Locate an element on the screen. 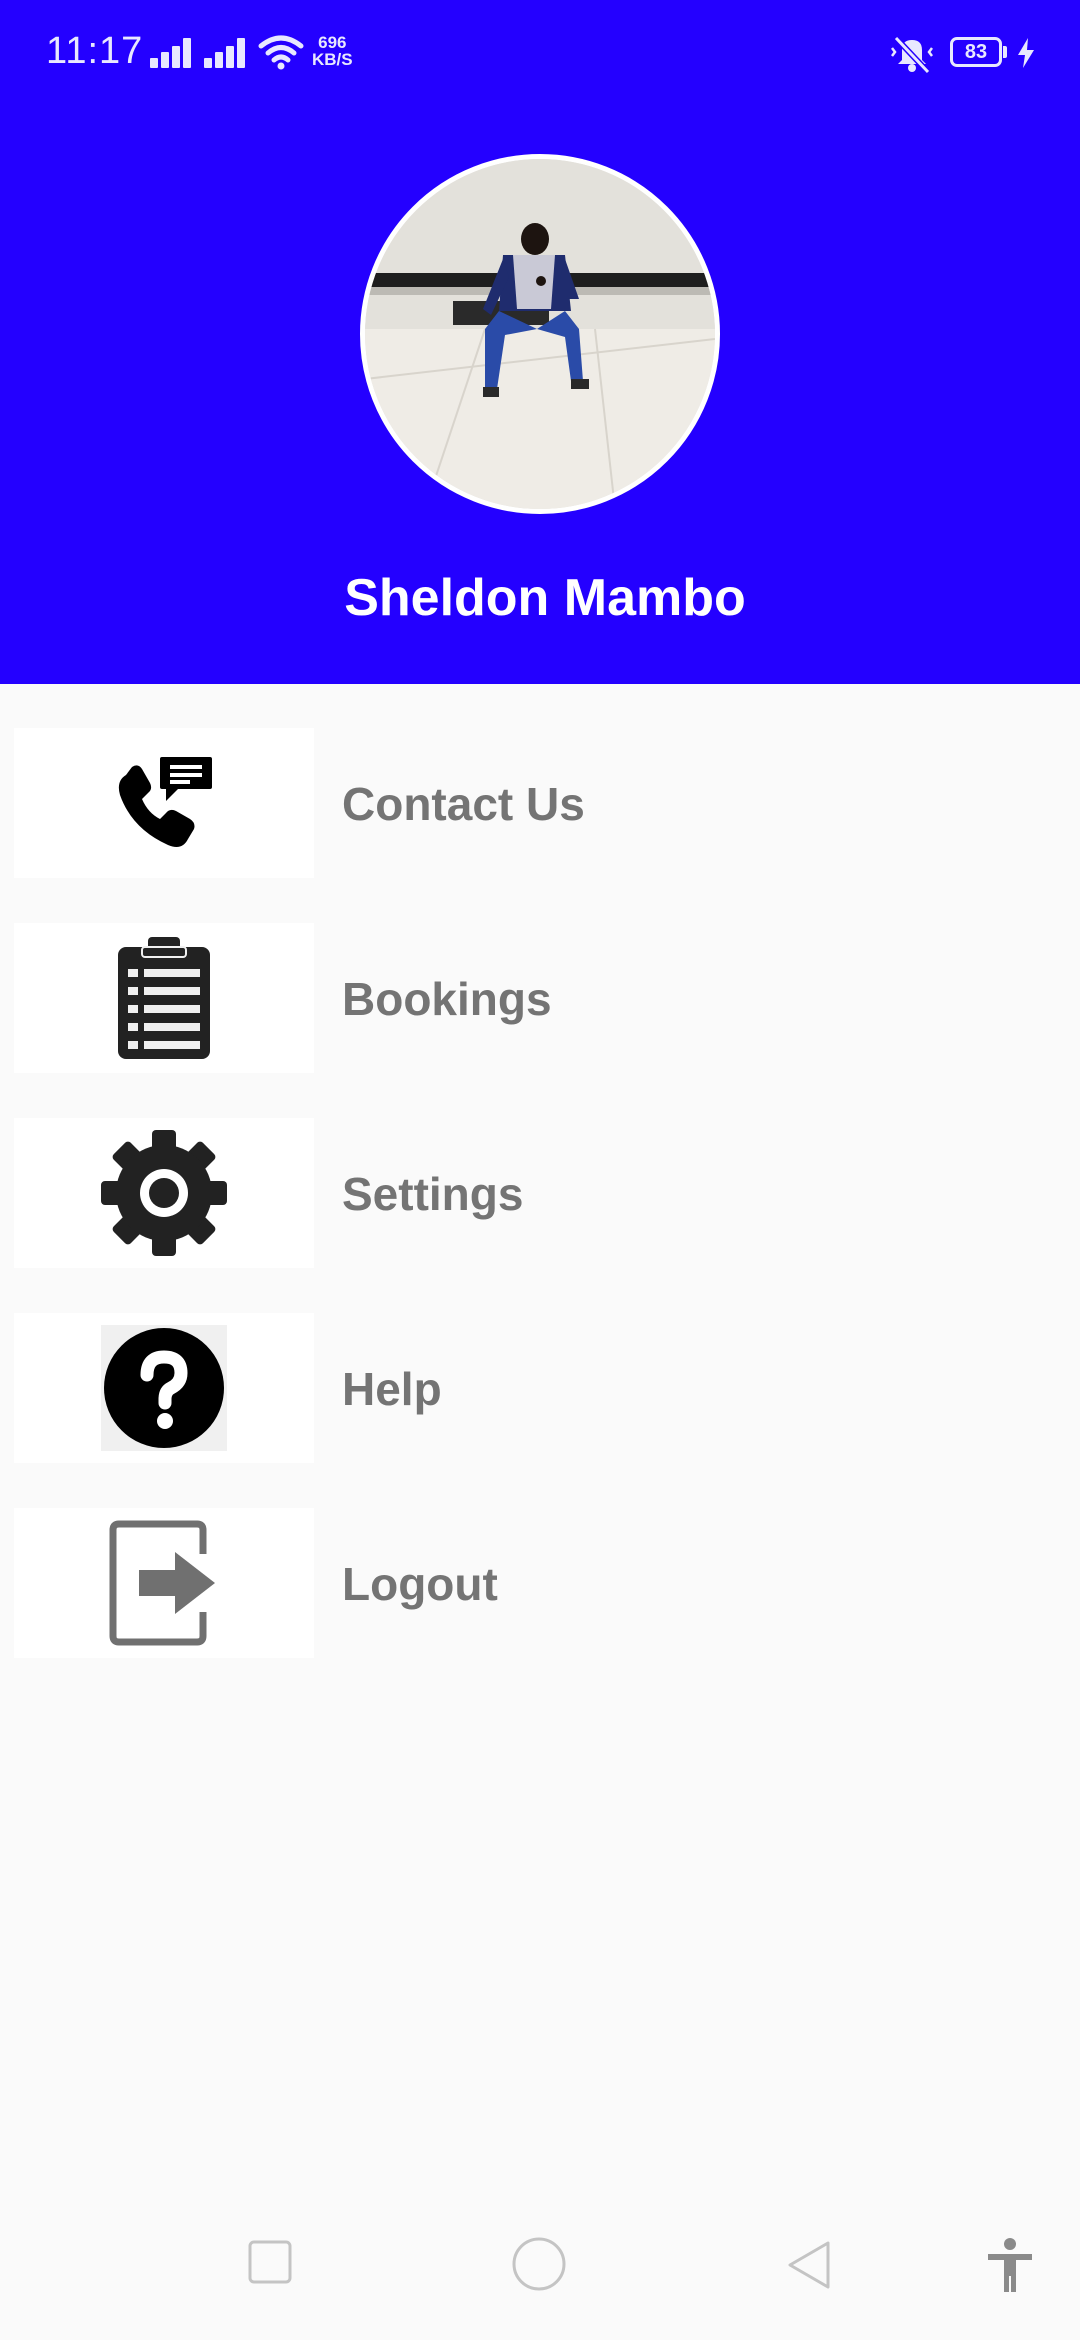  menu-item-settings: Settings is located at coordinates (540, 1171).